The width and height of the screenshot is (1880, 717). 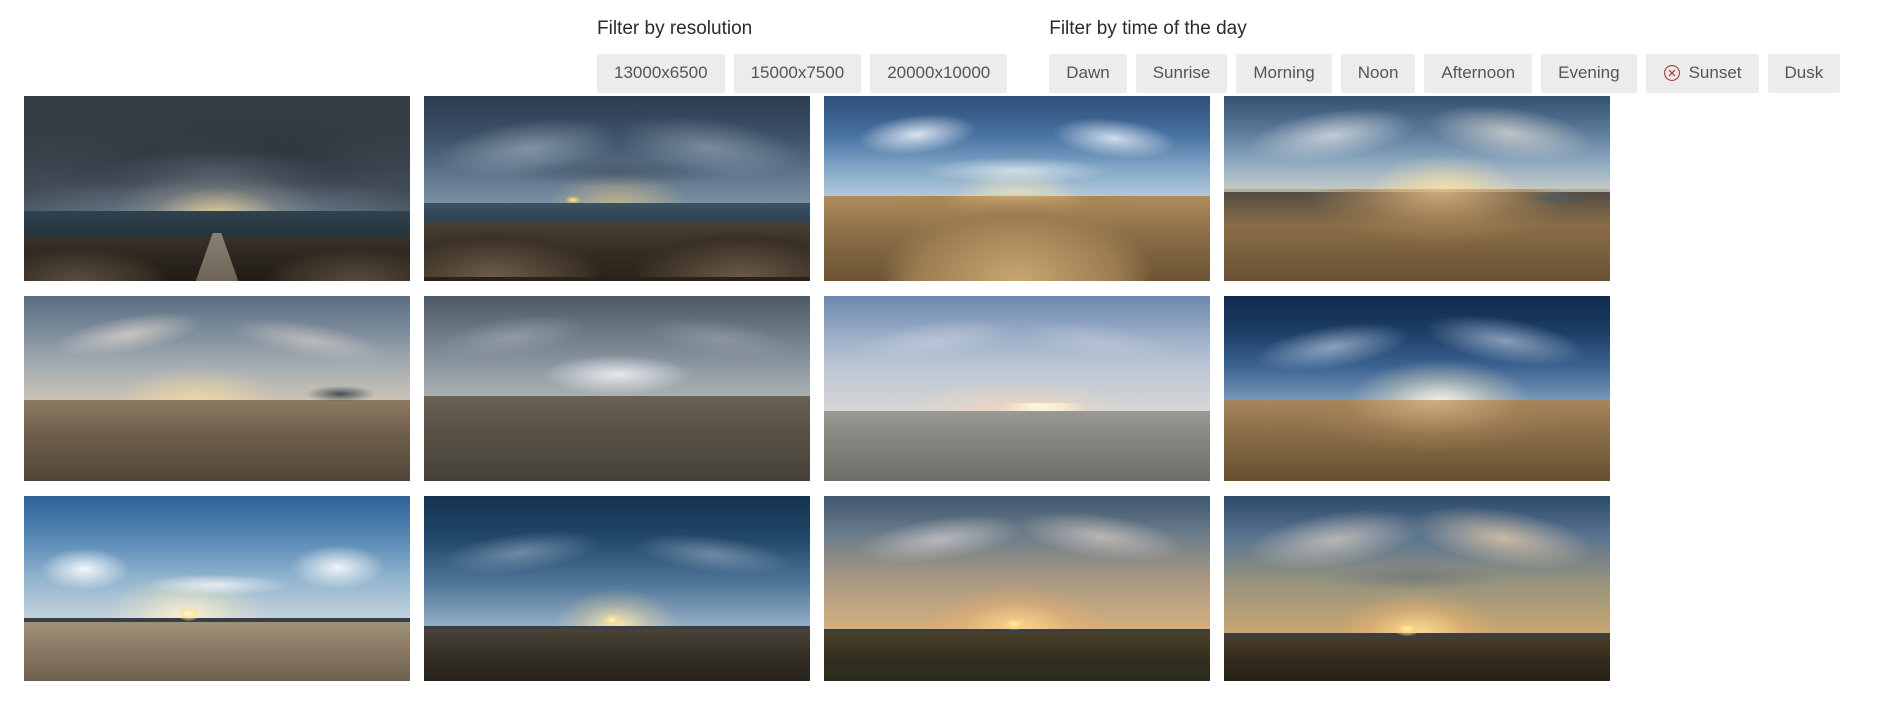 I want to click on filter-chip-label: Noon, so click(x=1378, y=72).